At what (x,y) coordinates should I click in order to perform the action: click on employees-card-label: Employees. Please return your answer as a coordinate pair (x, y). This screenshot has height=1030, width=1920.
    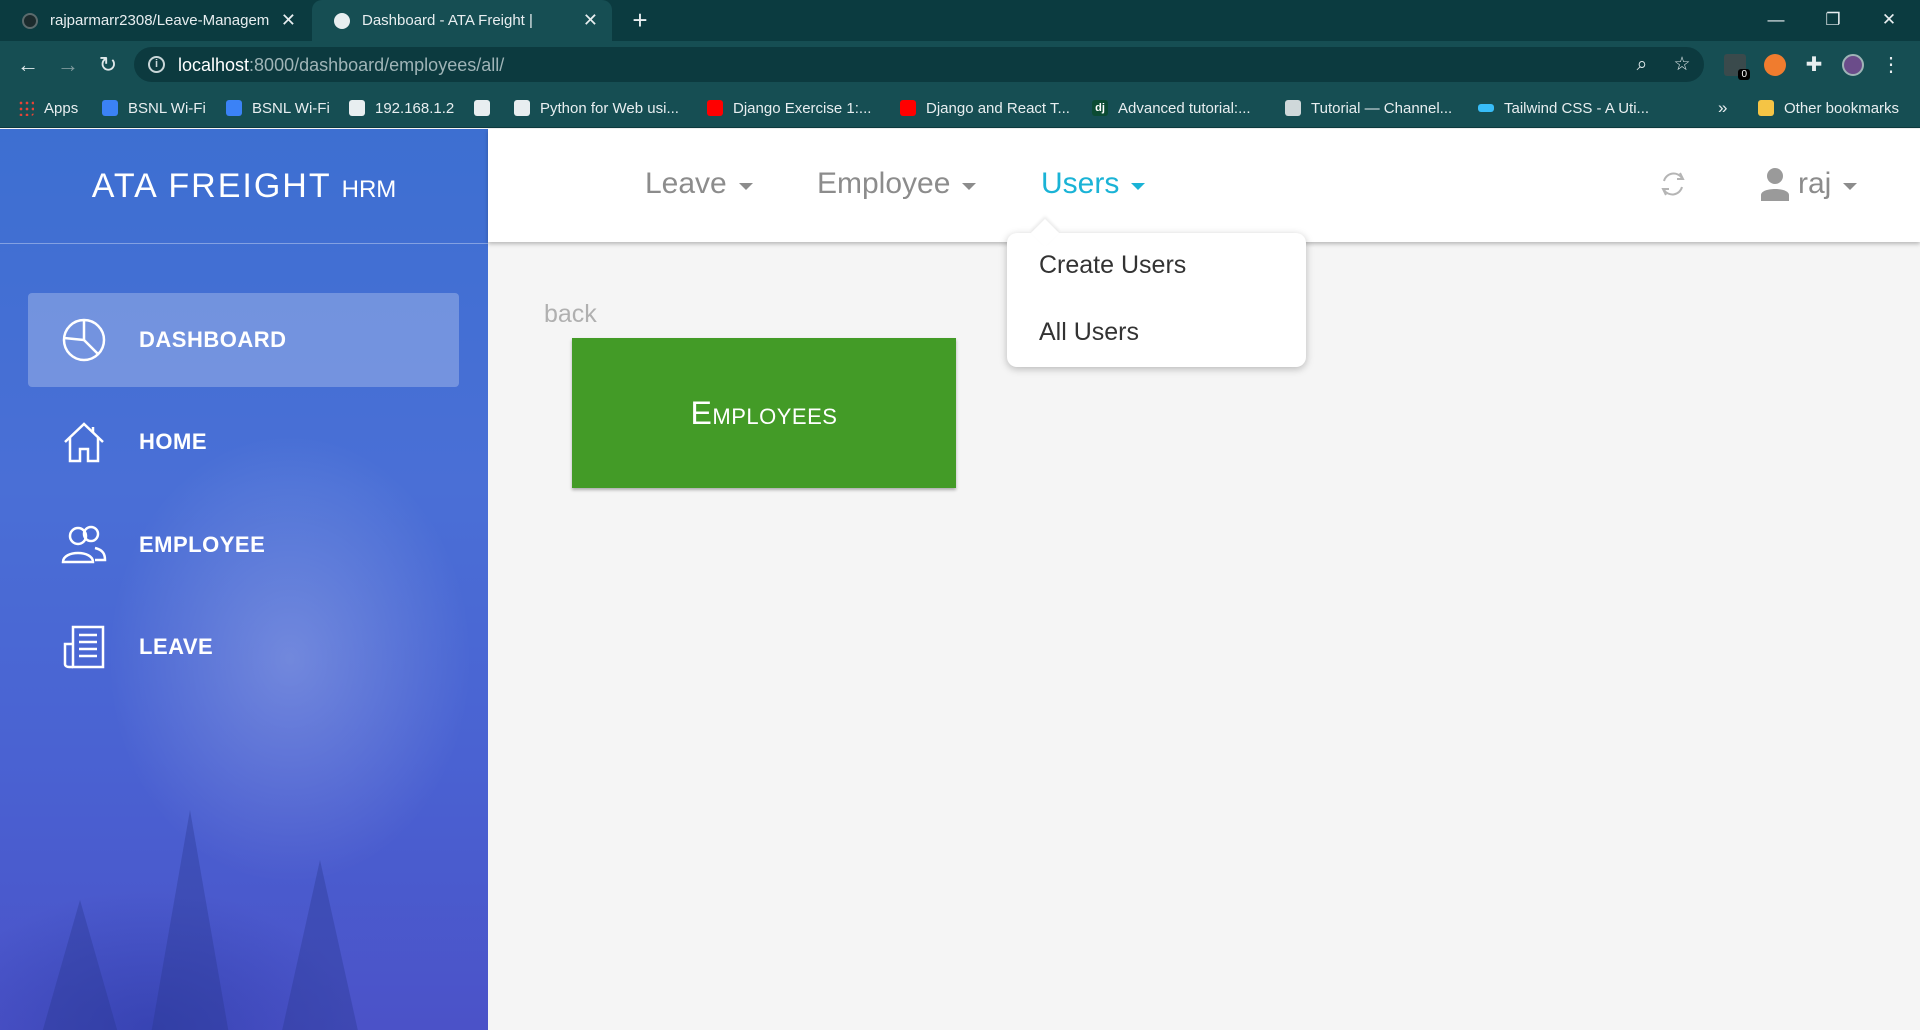
    Looking at the image, I should click on (764, 412).